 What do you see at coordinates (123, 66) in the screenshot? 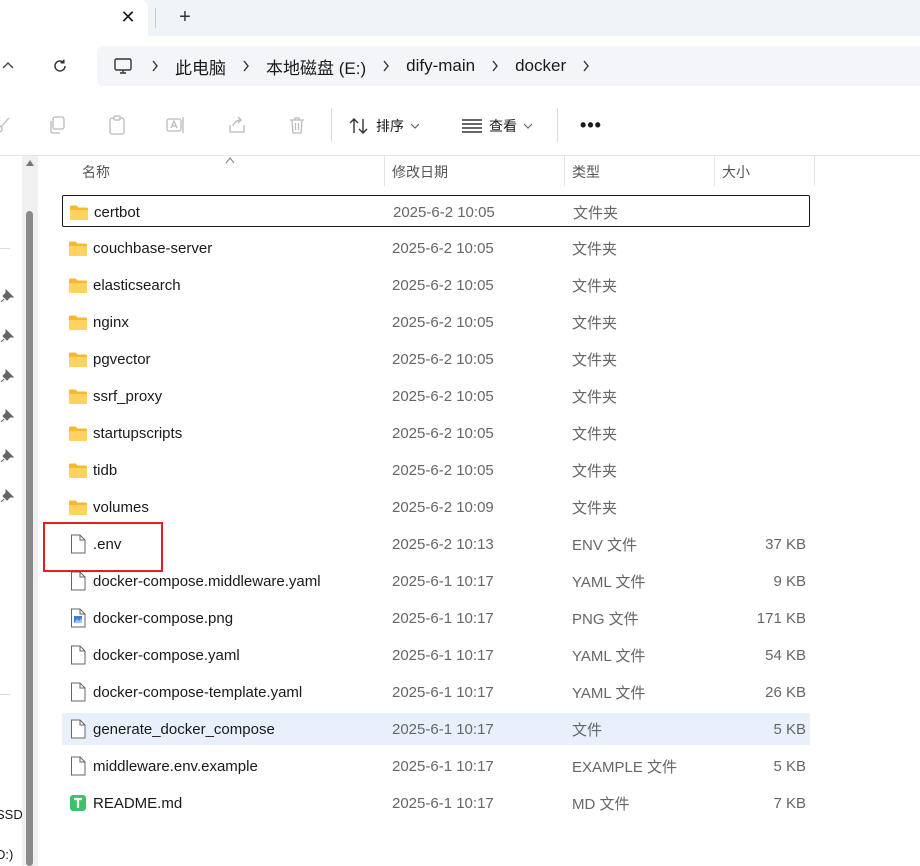
I see `this-pc-icon` at bounding box center [123, 66].